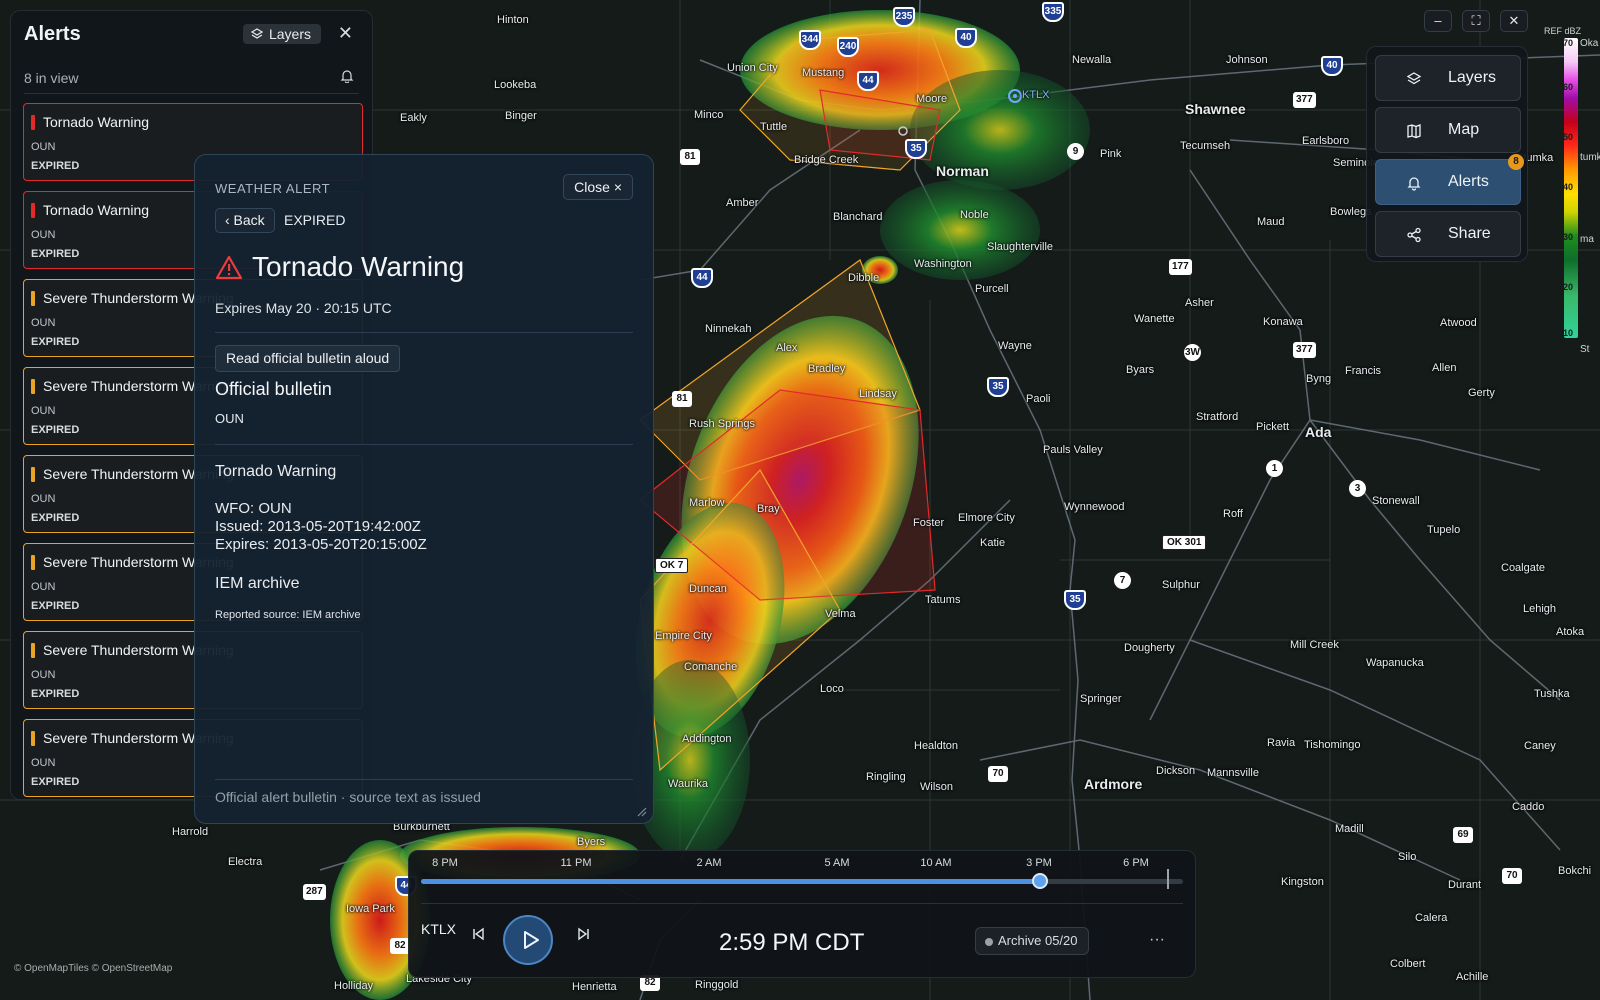  What do you see at coordinates (1039, 881) in the screenshot?
I see `timeline-scrubber-handle` at bounding box center [1039, 881].